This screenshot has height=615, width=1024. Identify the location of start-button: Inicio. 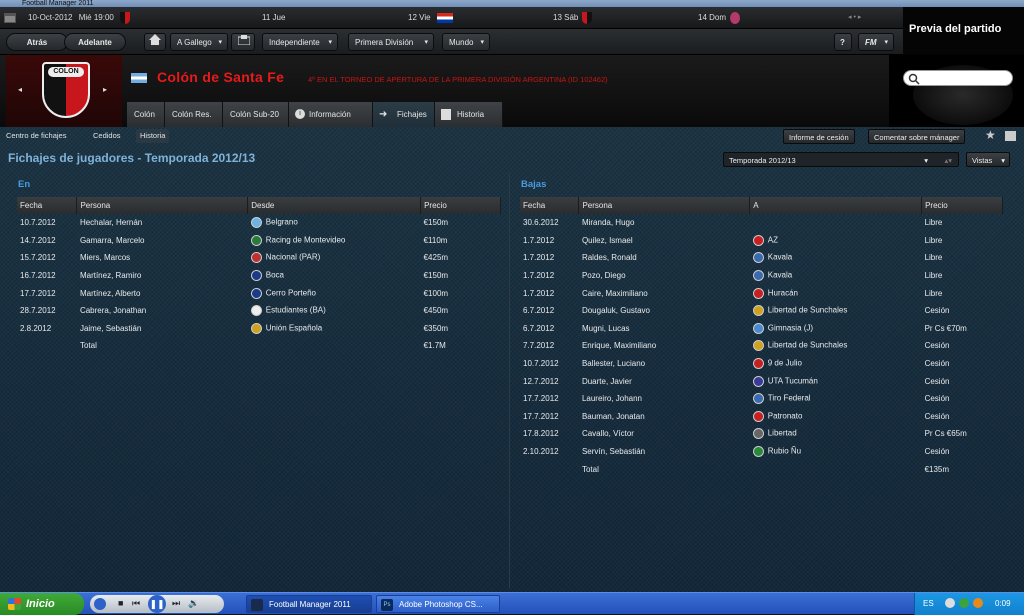
(42, 604).